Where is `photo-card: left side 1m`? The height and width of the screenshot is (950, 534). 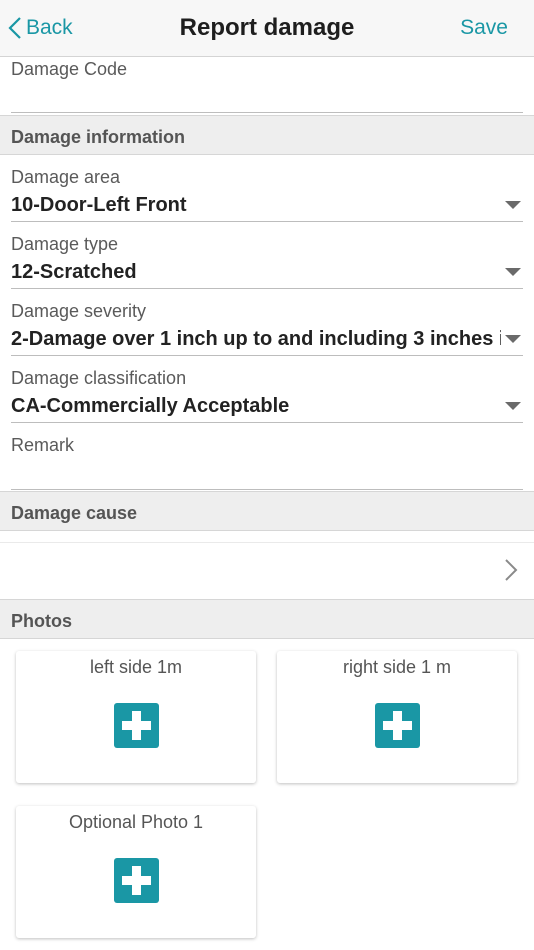
photo-card: left side 1m is located at coordinates (136, 717).